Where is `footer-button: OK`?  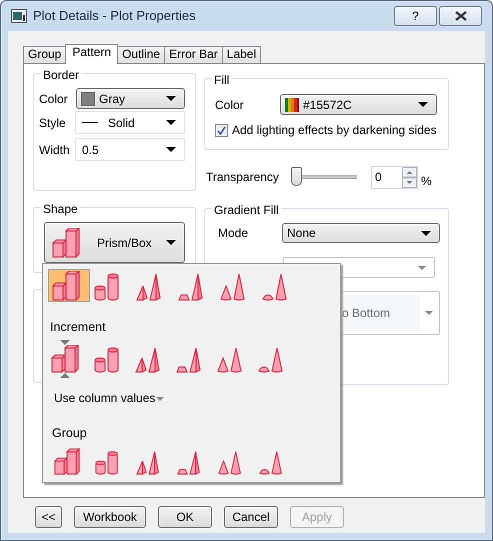 footer-button: OK is located at coordinates (185, 517).